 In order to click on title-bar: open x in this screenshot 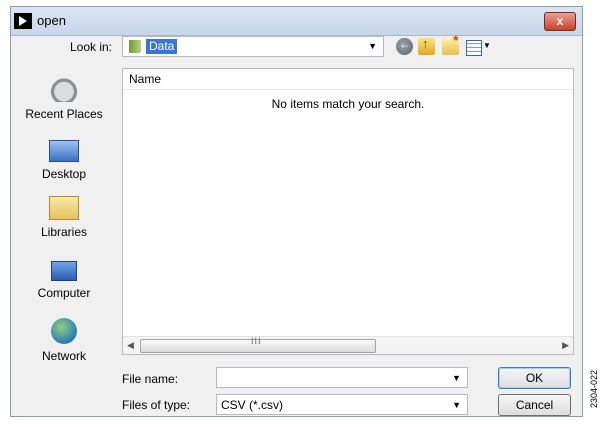, I will do `click(296, 21)`.